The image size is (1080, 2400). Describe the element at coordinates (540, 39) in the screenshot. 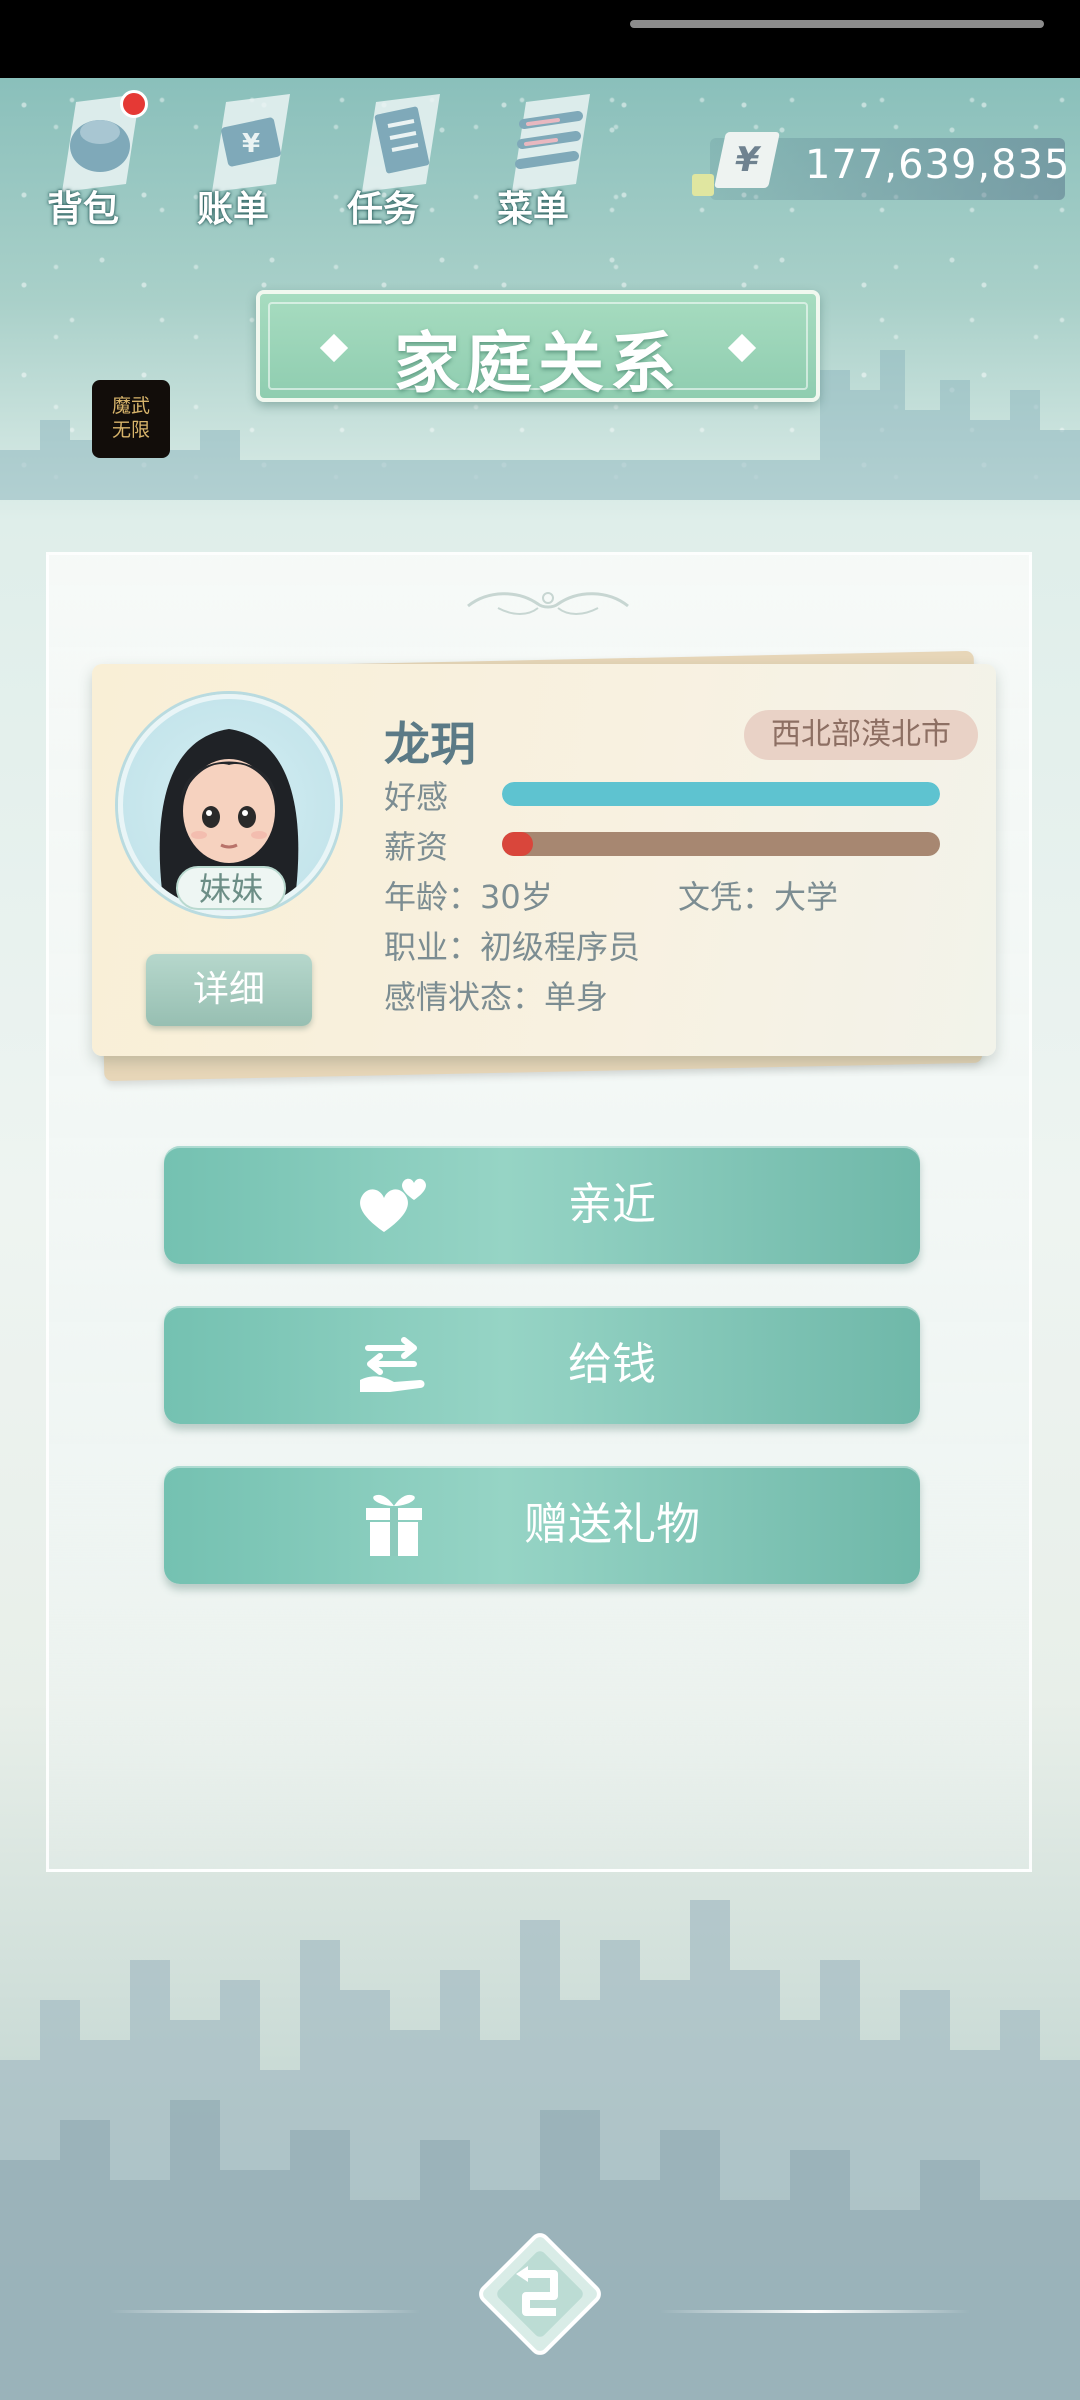

I see `status-bar` at that location.